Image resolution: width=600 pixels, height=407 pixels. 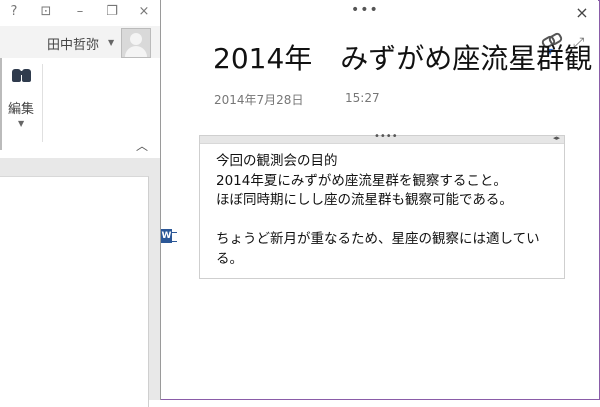 What do you see at coordinates (74, 291) in the screenshot?
I see `document-page` at bounding box center [74, 291].